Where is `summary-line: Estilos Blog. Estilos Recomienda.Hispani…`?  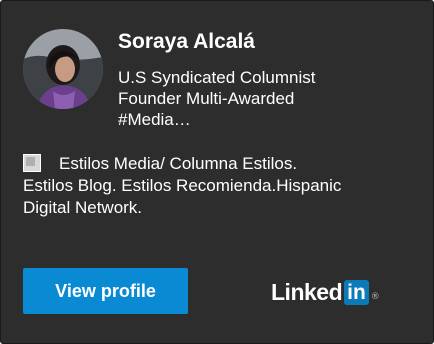 summary-line: Estilos Blog. Estilos Recomienda.Hispani… is located at coordinates (182, 185).